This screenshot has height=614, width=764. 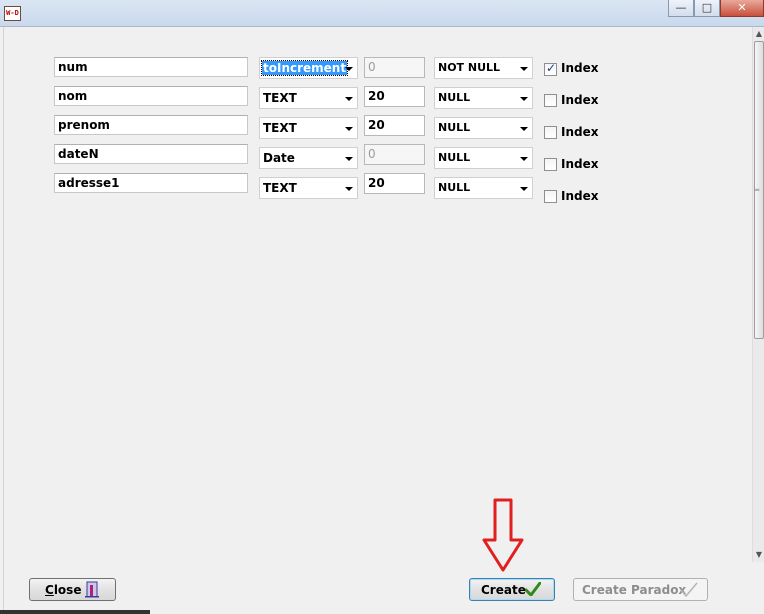 I want to click on field-name-input: num, so click(x=151, y=67).